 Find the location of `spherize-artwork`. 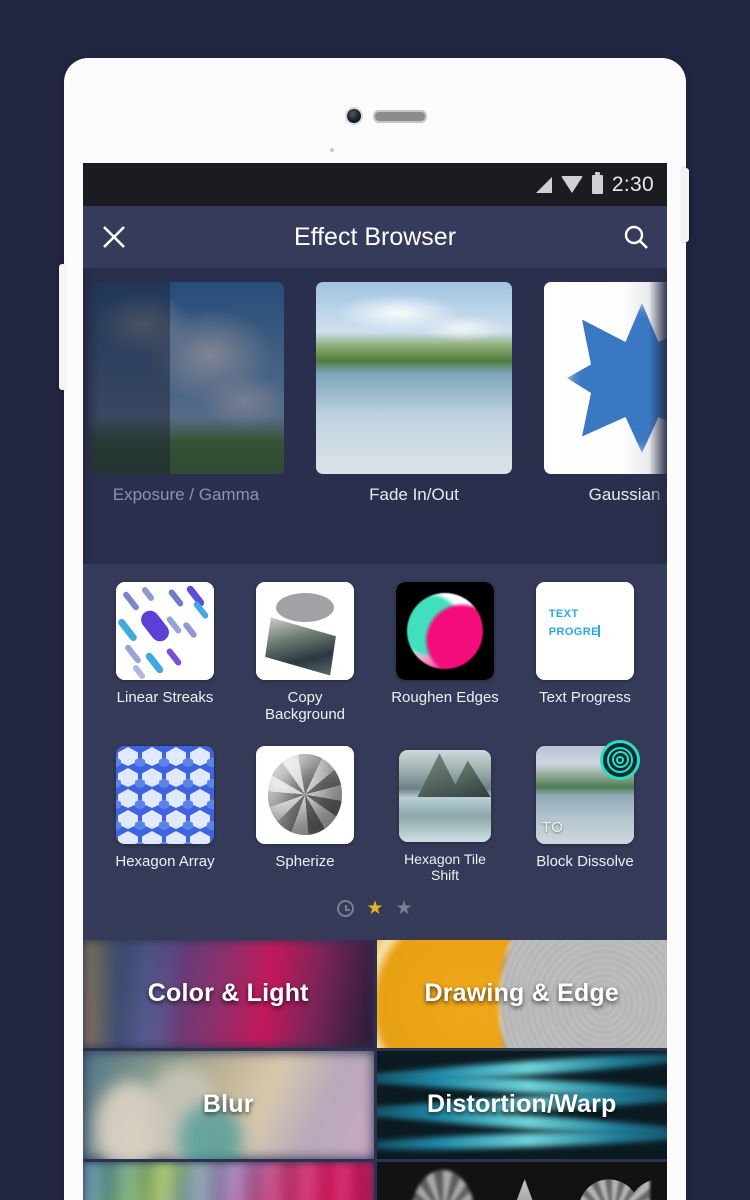

spherize-artwork is located at coordinates (305, 794).